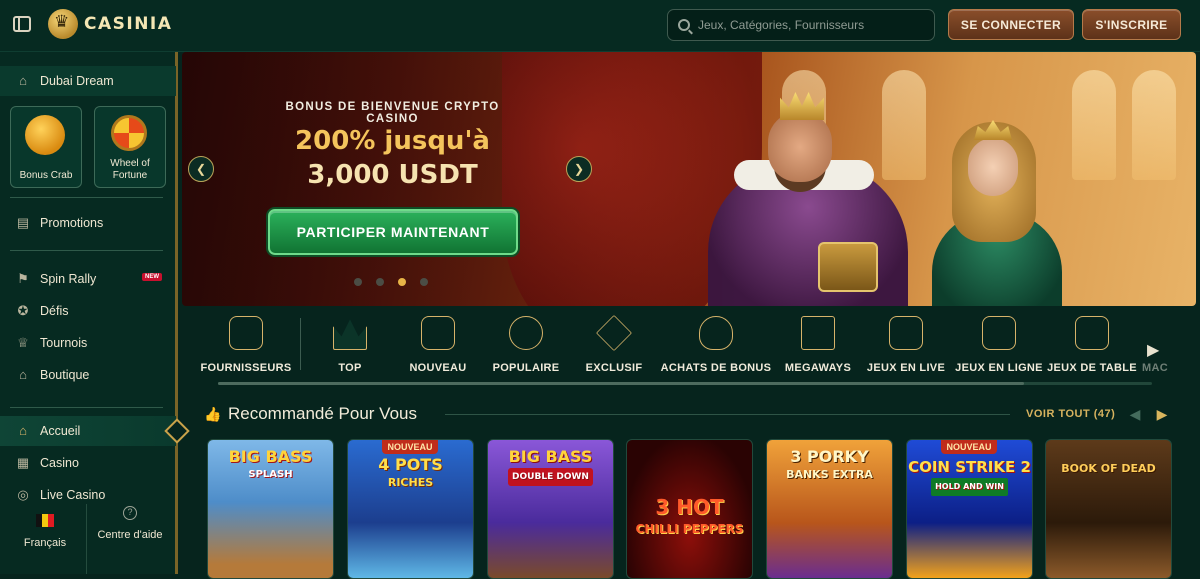  I want to click on search-box, so click(801, 25).